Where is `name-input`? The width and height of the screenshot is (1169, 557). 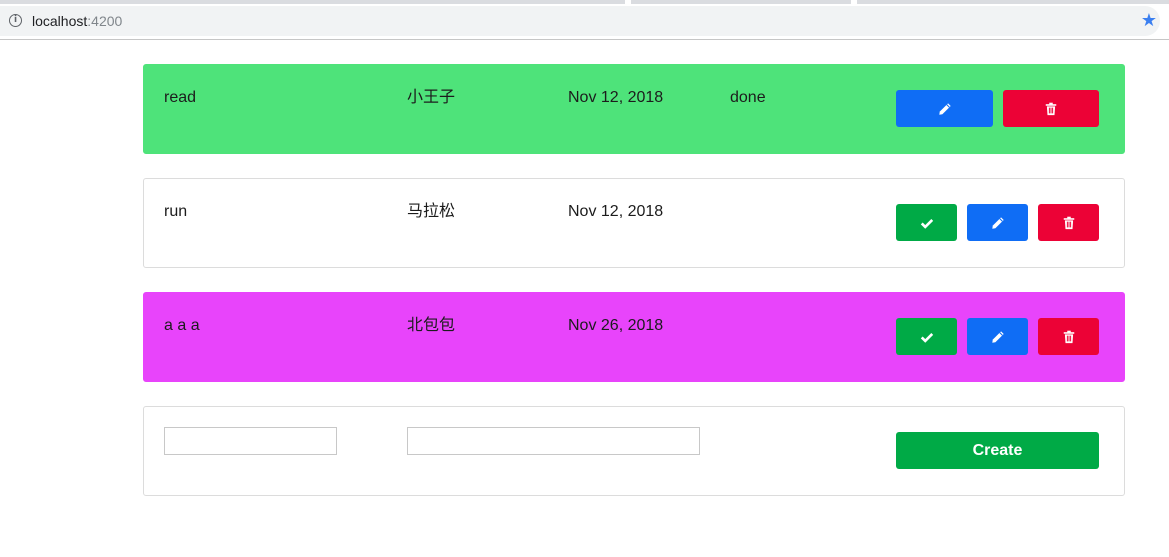 name-input is located at coordinates (553, 441).